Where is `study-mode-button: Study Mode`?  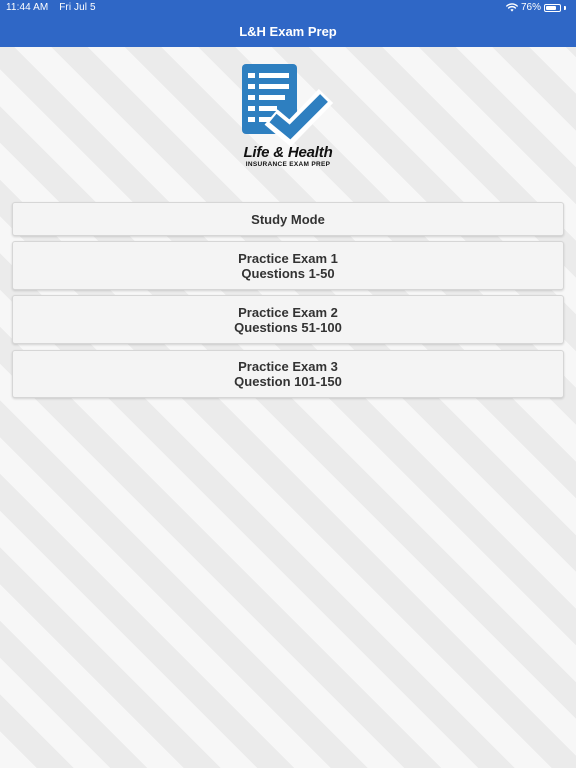 study-mode-button: Study Mode is located at coordinates (288, 219).